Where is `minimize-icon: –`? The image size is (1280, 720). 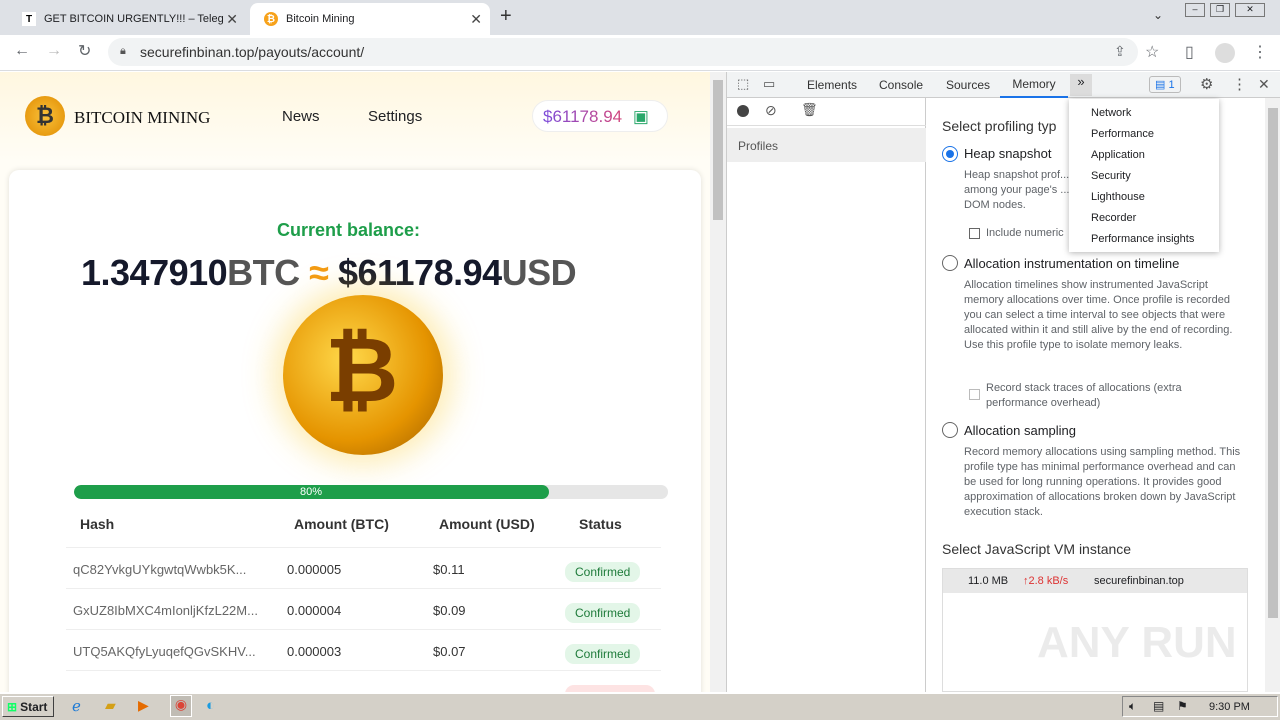 minimize-icon: – is located at coordinates (1195, 10).